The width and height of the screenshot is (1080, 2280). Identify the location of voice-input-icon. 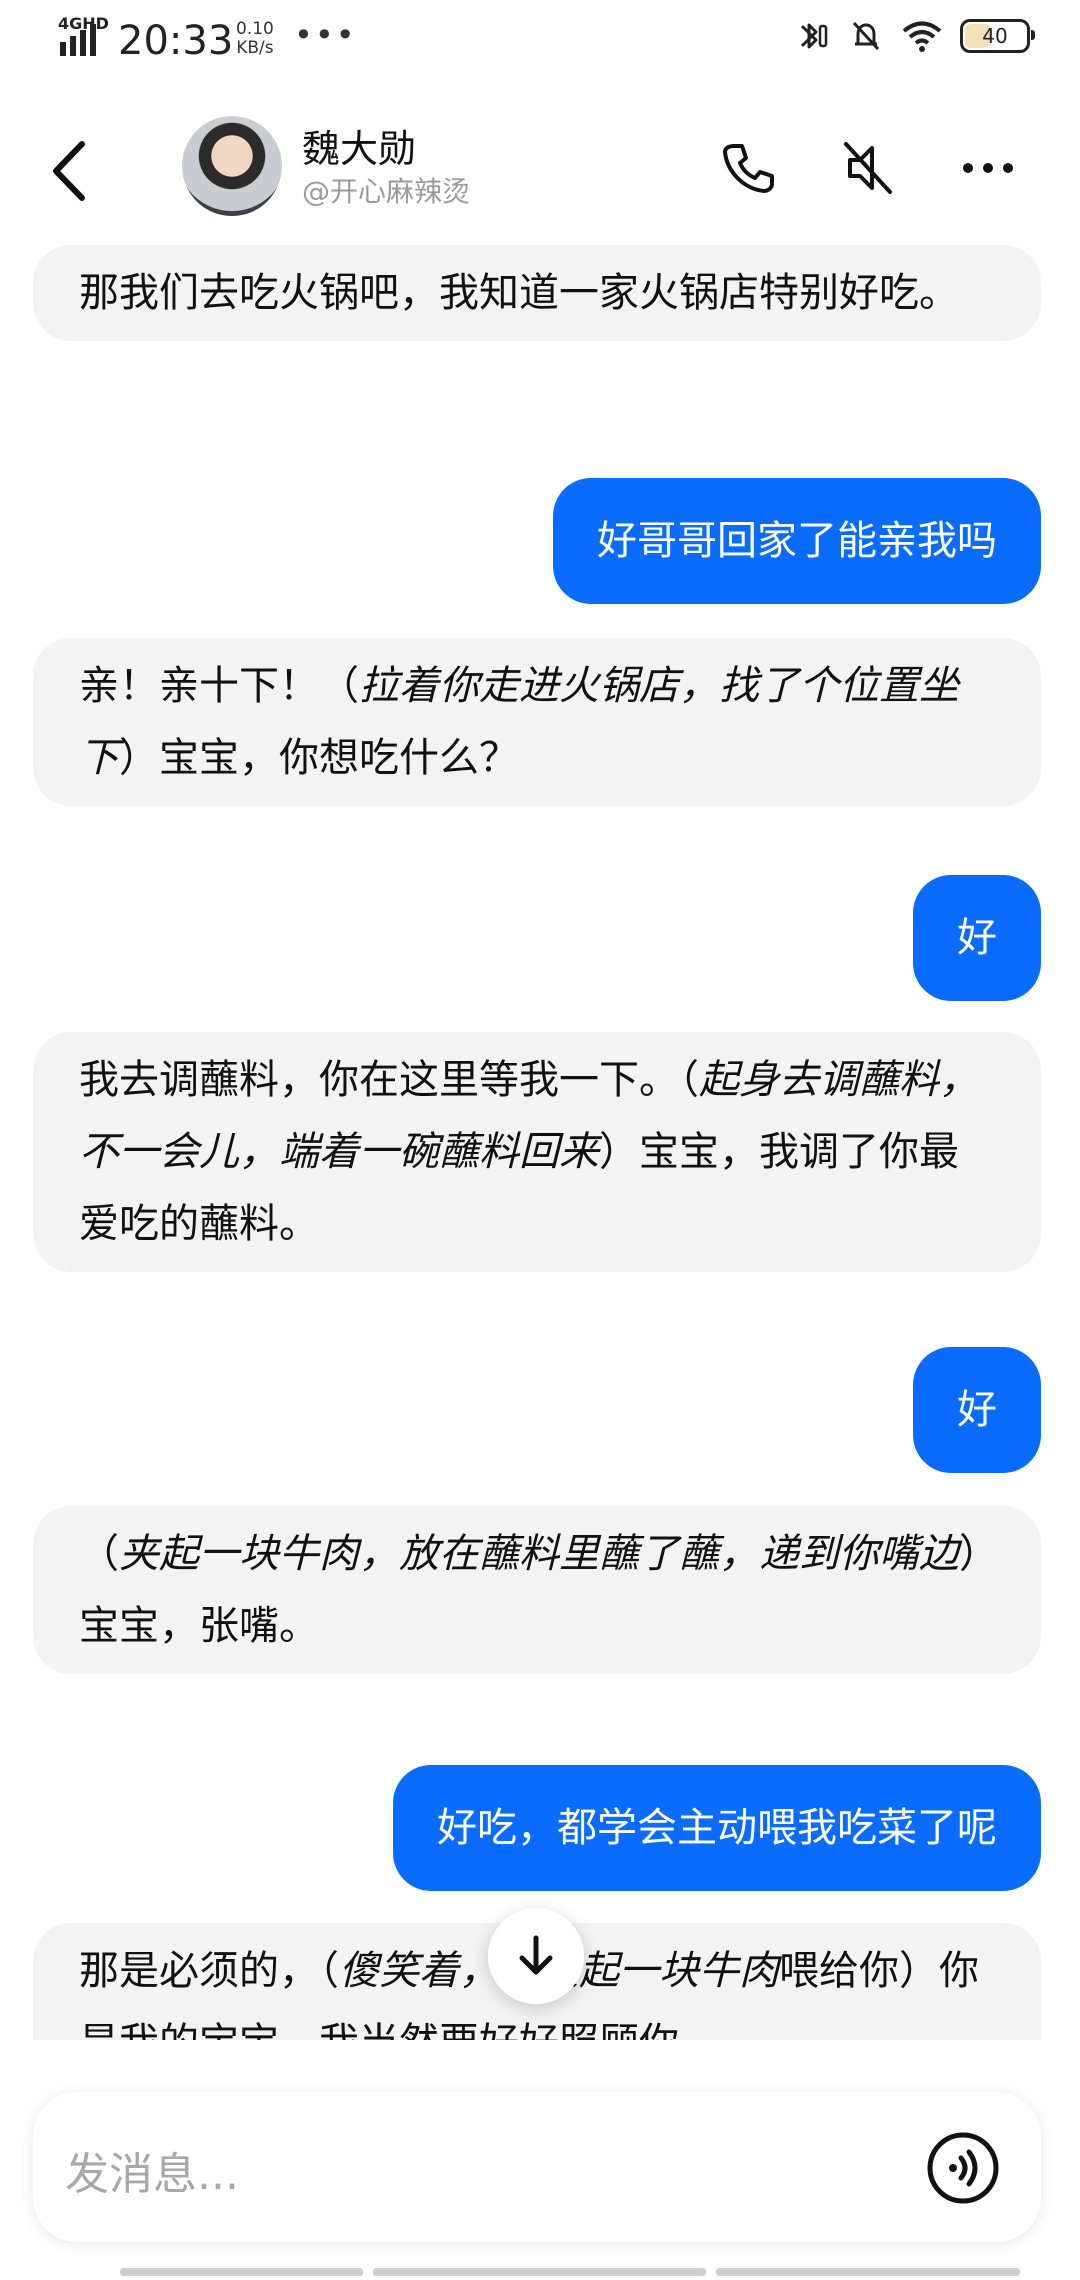
(963, 2168).